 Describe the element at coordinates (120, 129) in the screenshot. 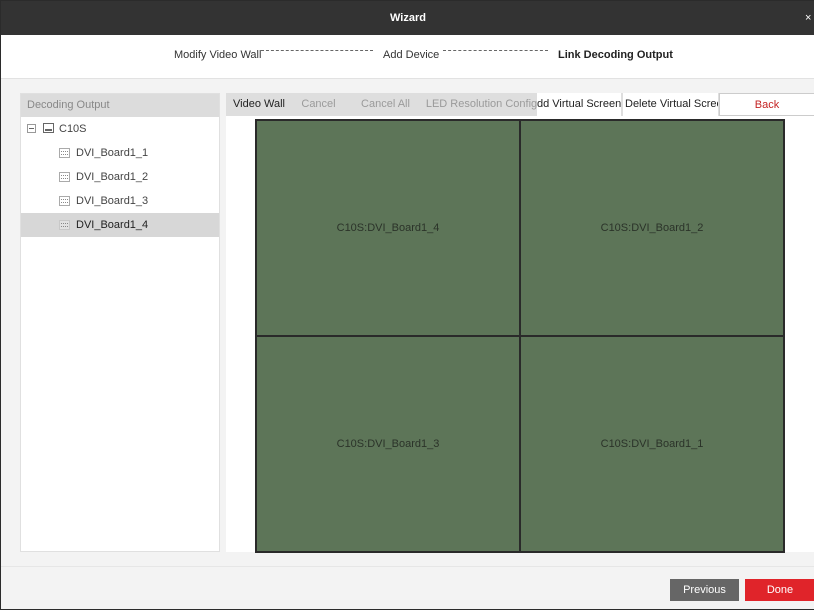

I see `tree-device-c10s: C10S` at that location.